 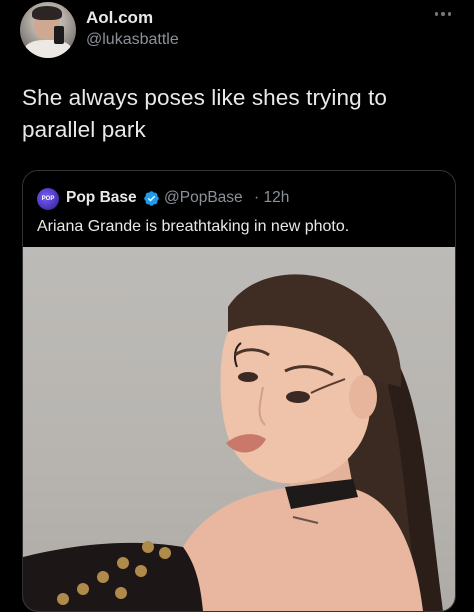 I want to click on quoted-avatar: POP, so click(x=48, y=199).